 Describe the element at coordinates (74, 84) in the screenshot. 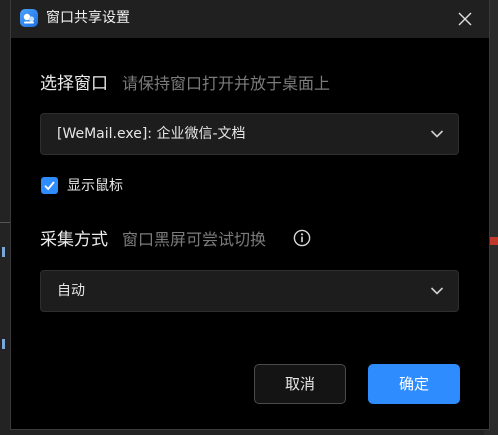

I see `select-window-label: 选择窗口` at that location.